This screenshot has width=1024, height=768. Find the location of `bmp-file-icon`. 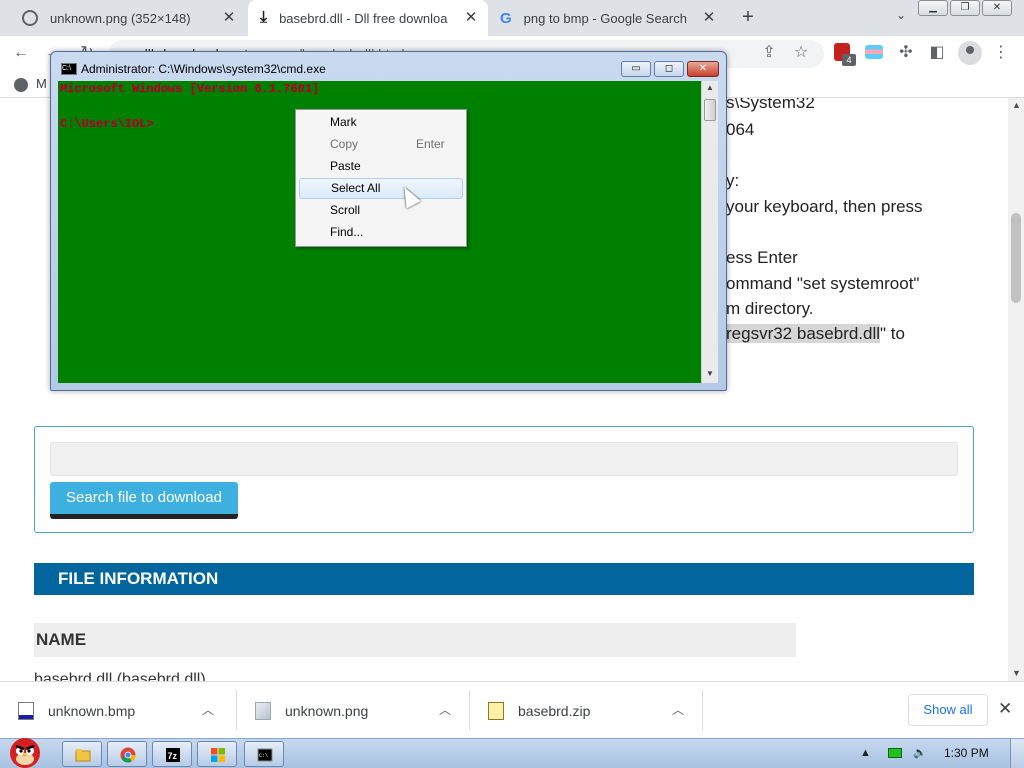

bmp-file-icon is located at coordinates (26, 710).